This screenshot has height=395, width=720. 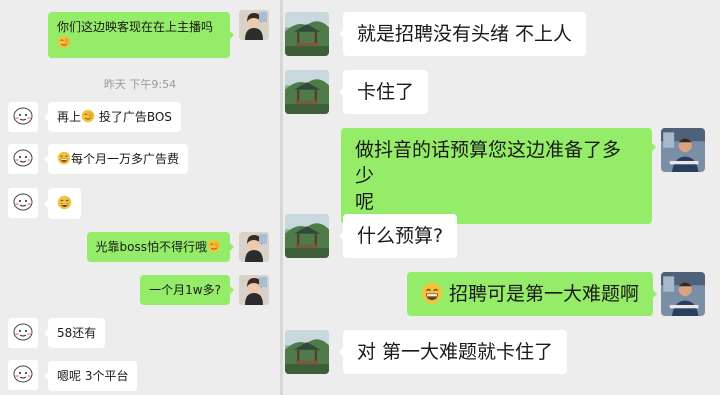 I want to click on message-bubble-sent: 招聘可是第一大难题啊, so click(x=532, y=294).